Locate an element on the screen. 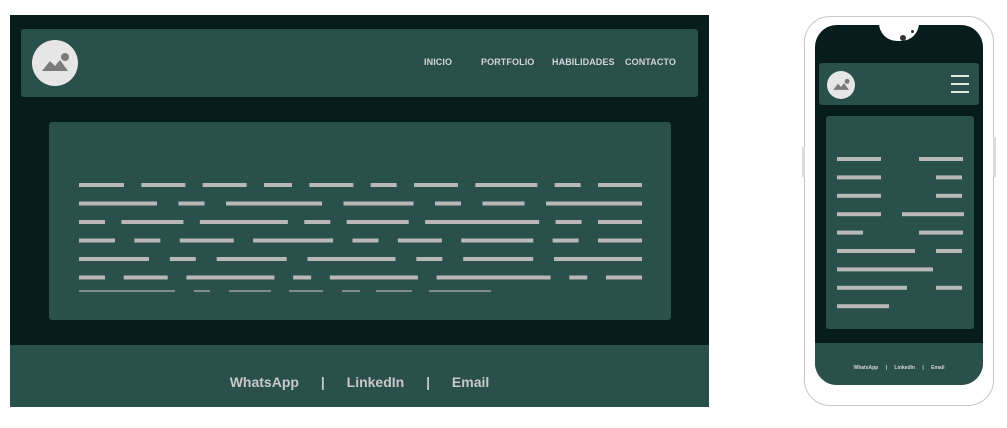 Image resolution: width=1007 pixels, height=428 pixels. camera-icon is located at coordinates (903, 38).